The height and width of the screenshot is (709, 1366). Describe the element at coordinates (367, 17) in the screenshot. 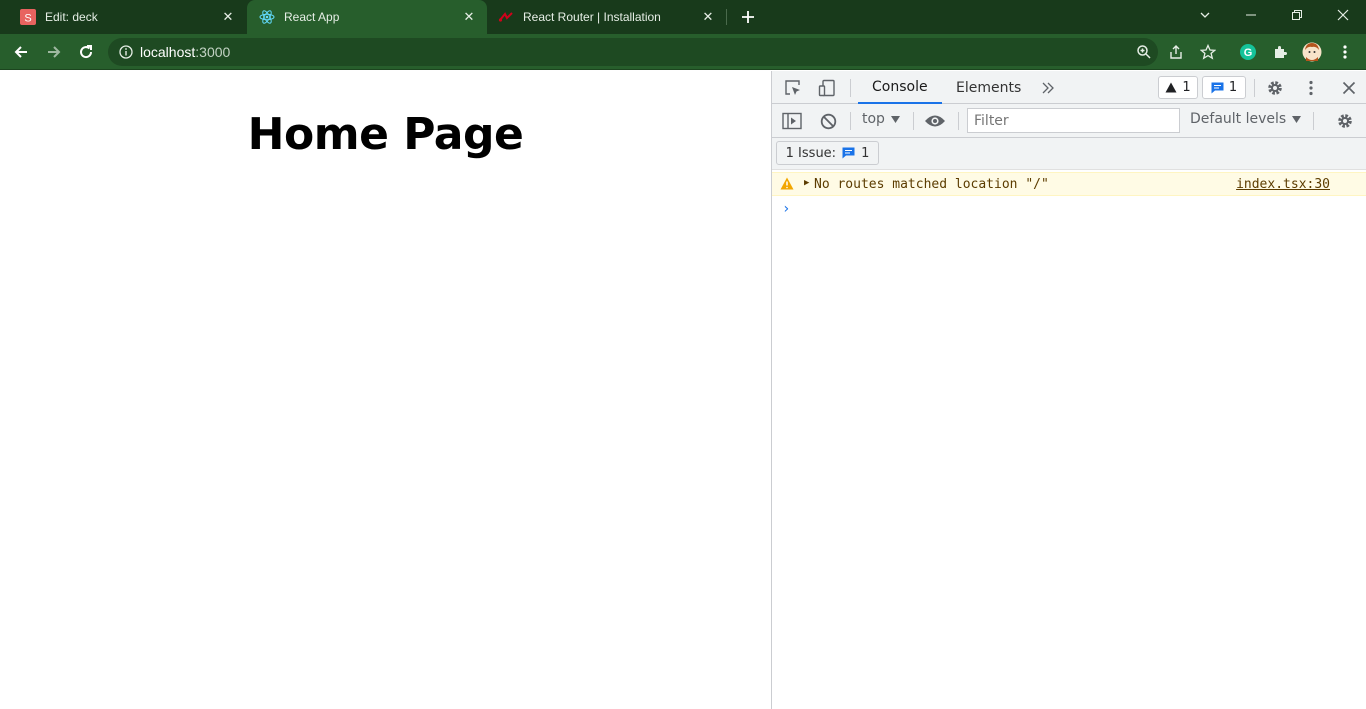

I see `tab-react-app: React App ✕` at that location.